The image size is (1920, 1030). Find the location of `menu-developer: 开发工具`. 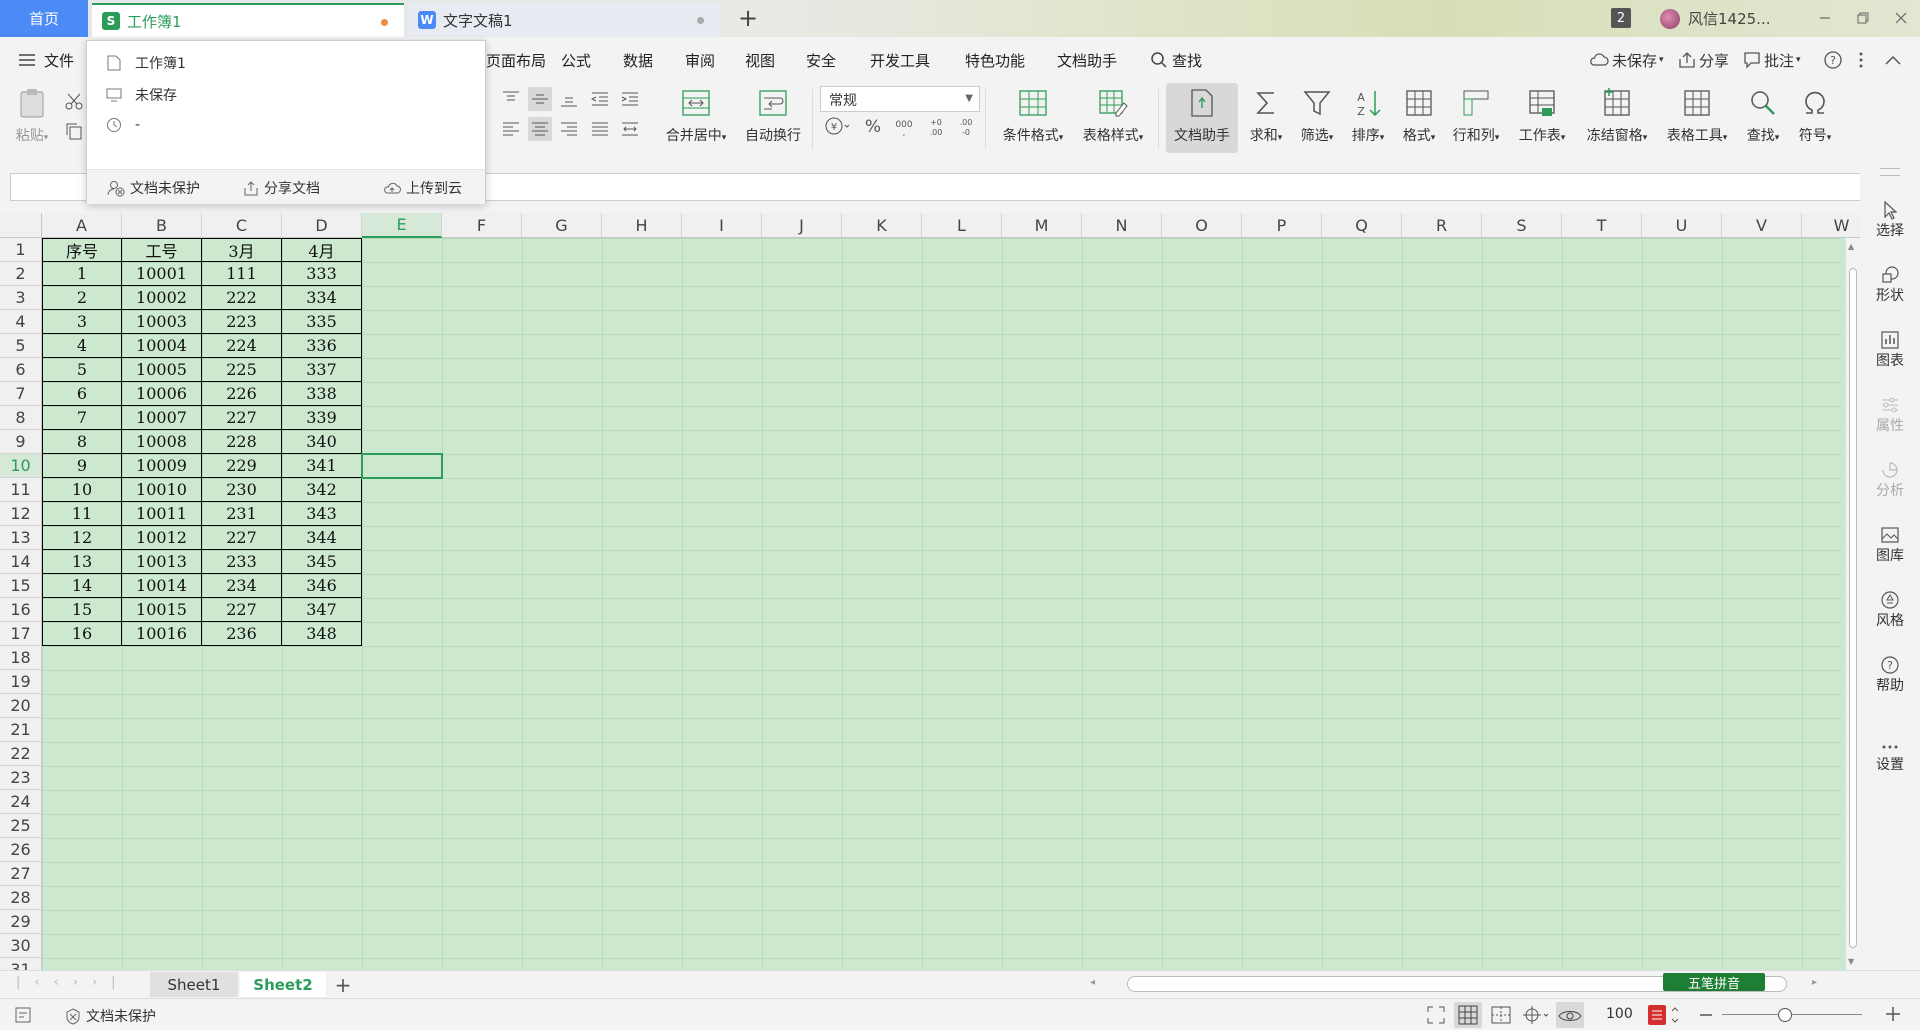

menu-developer: 开发工具 is located at coordinates (900, 60).